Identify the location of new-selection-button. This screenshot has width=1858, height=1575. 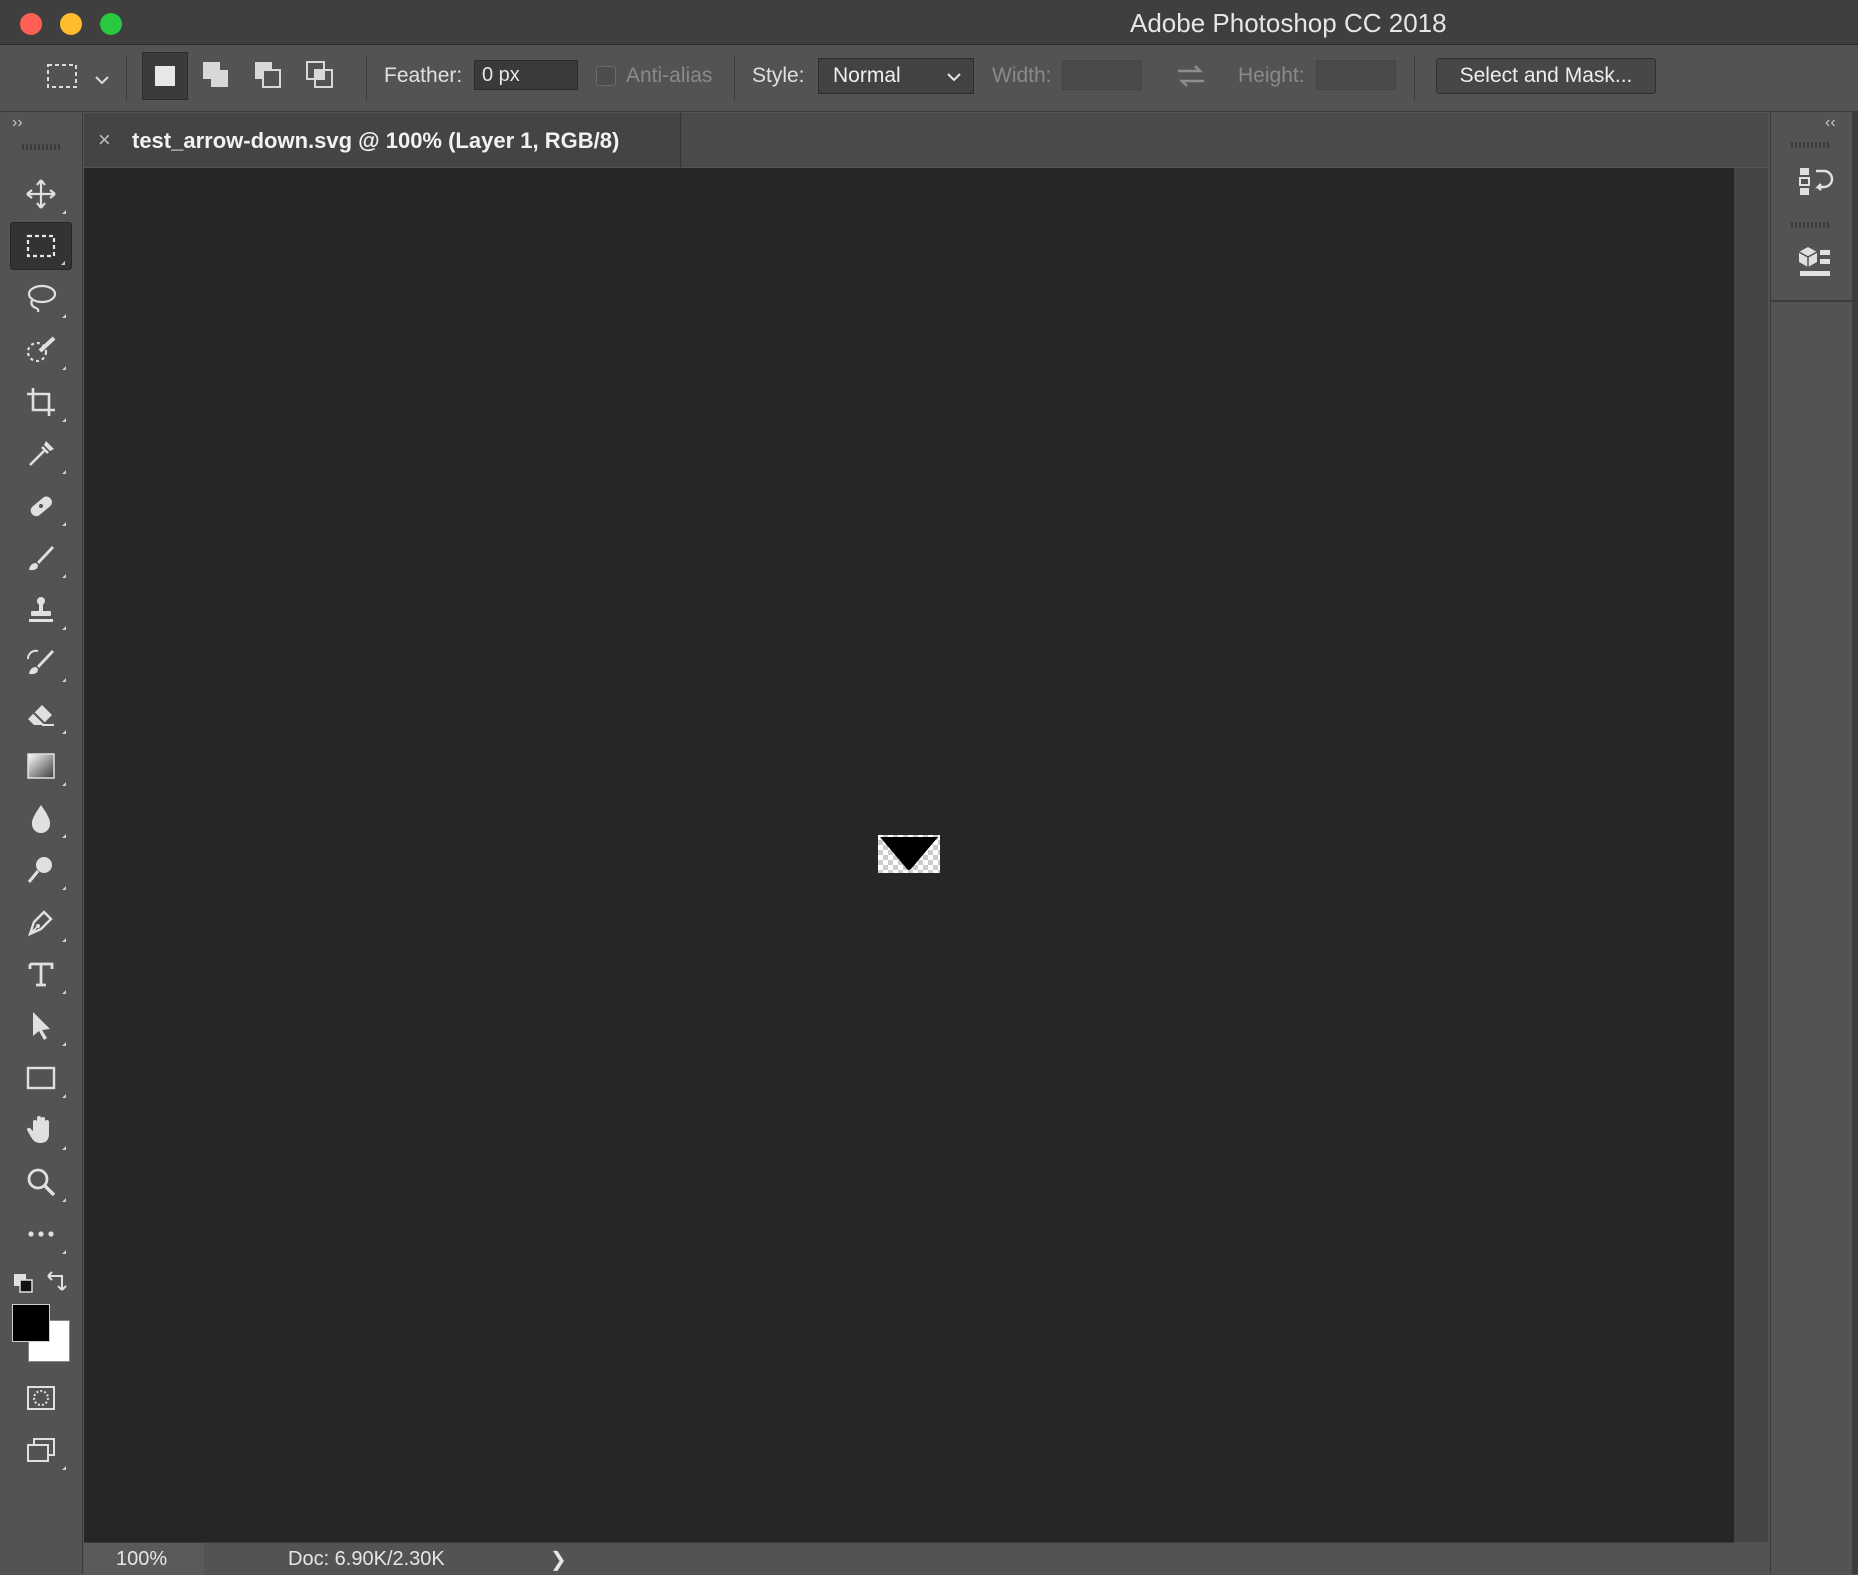
(165, 76).